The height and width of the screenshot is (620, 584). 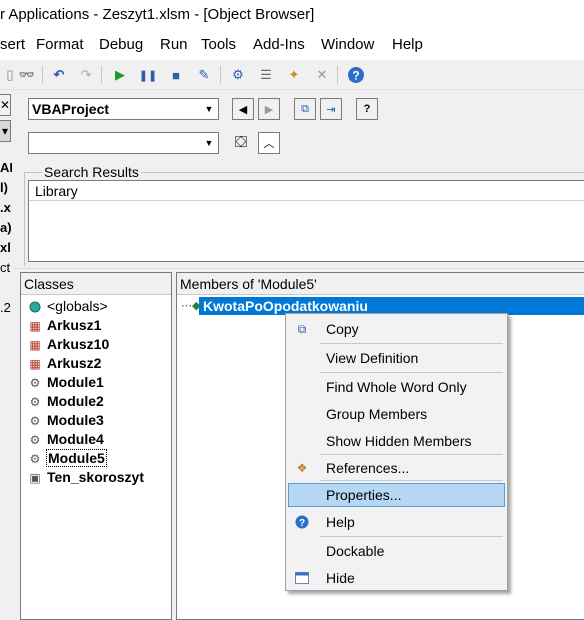 What do you see at coordinates (71, 109) in the screenshot?
I see `library-combo-value: VBAProject` at bounding box center [71, 109].